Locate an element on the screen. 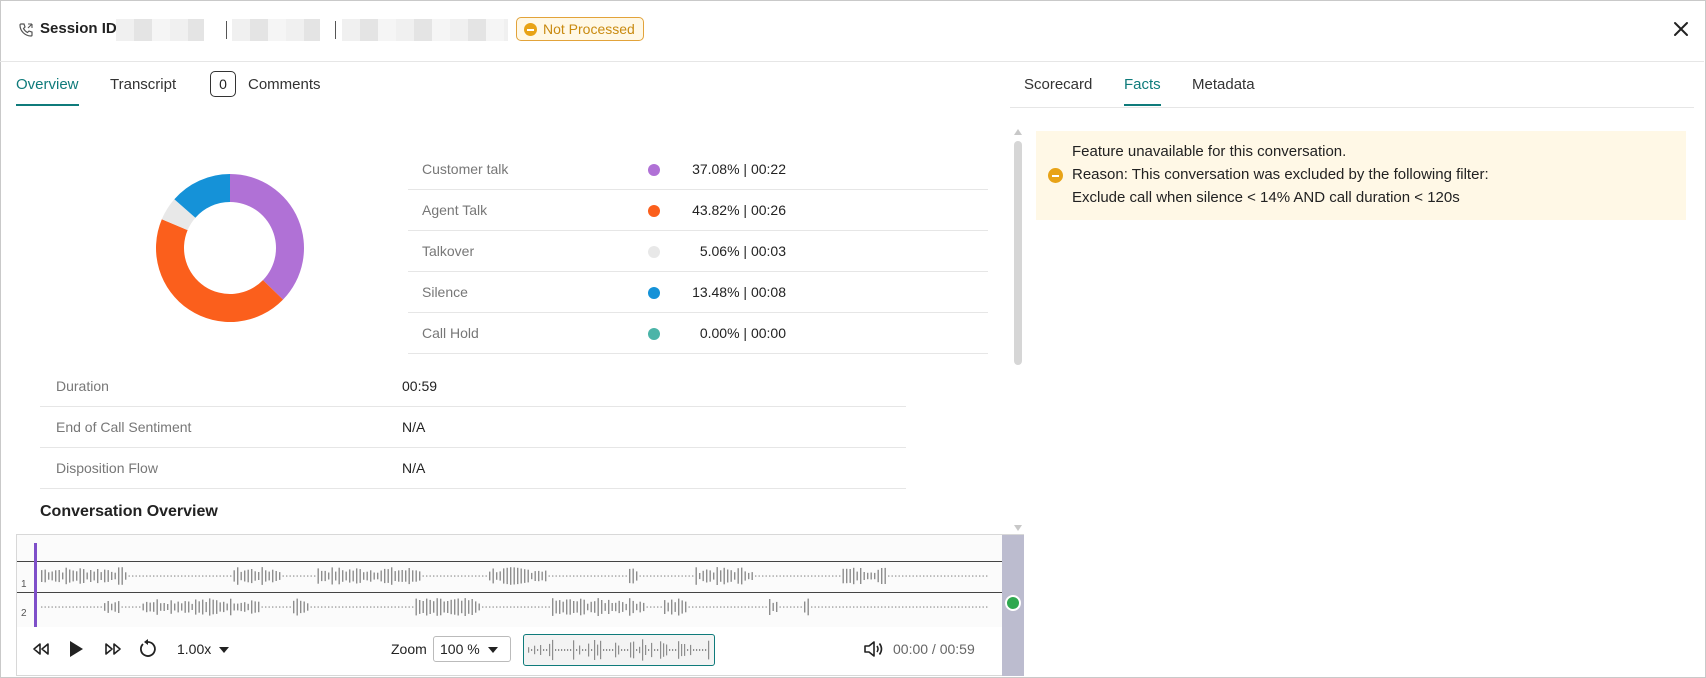 The height and width of the screenshot is (678, 1706). tab-metadata: Metadata is located at coordinates (1223, 90).